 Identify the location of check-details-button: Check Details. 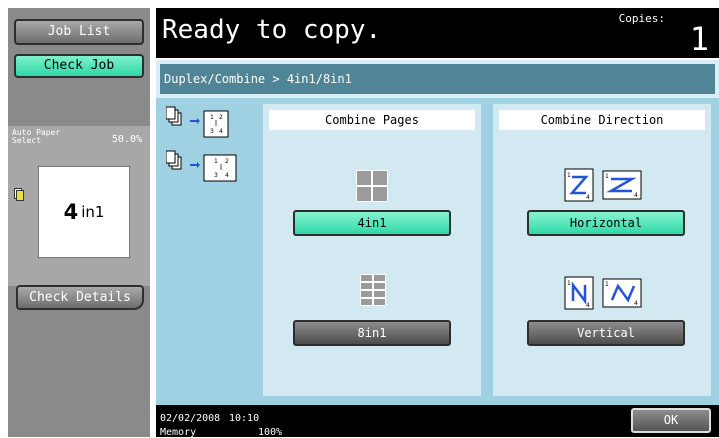
(80, 297).